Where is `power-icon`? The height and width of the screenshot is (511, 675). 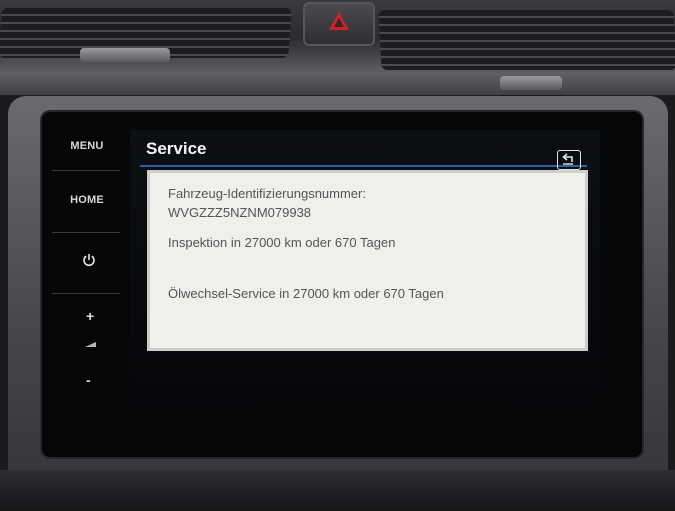
power-icon is located at coordinates (89, 260).